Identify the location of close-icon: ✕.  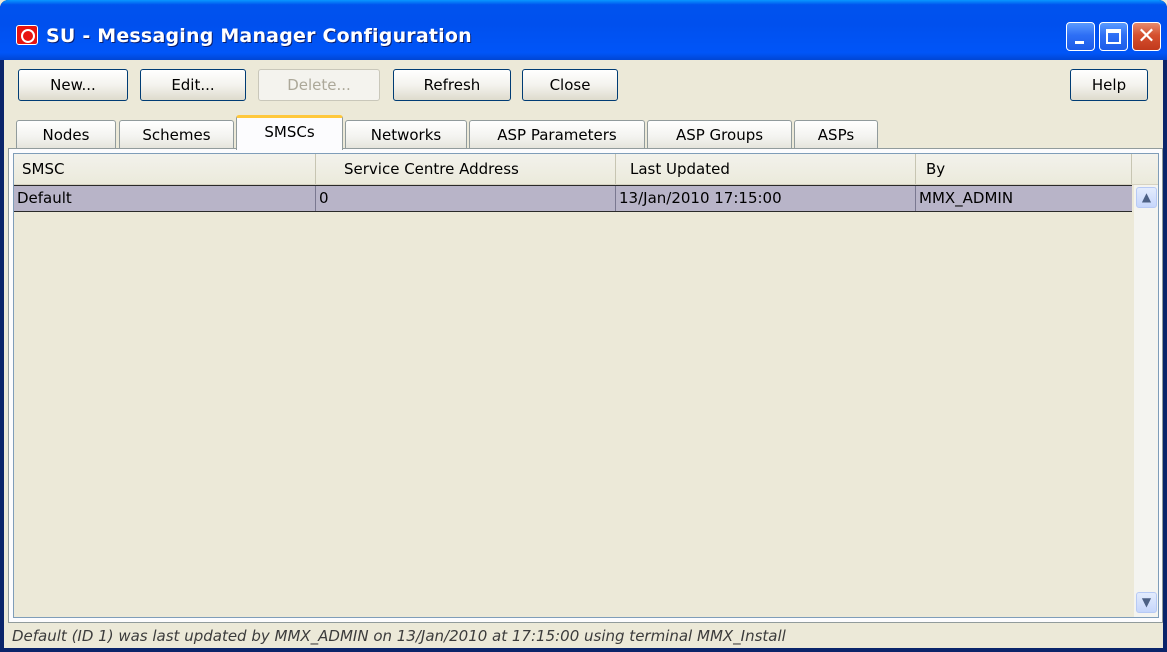
(1146, 36).